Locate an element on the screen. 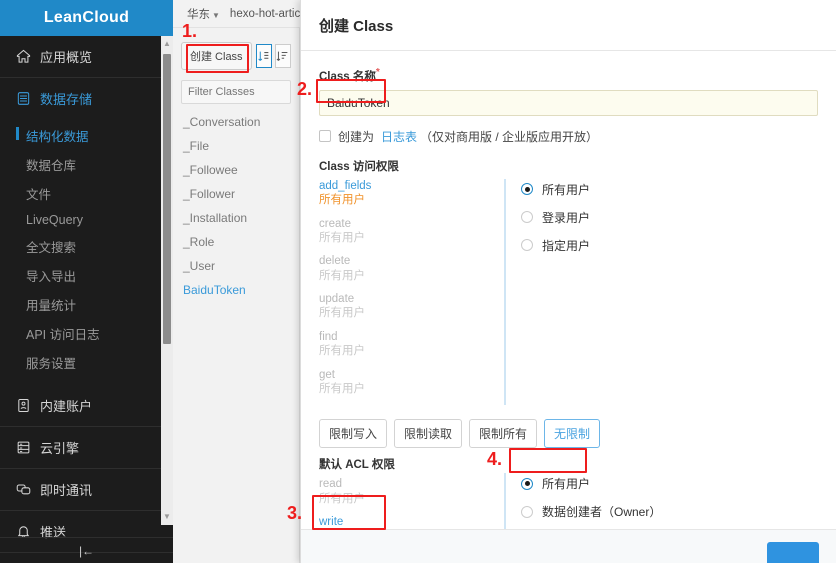 This screenshot has height=563, width=836. chevron-down-icon: ▼ is located at coordinates (216, 15).